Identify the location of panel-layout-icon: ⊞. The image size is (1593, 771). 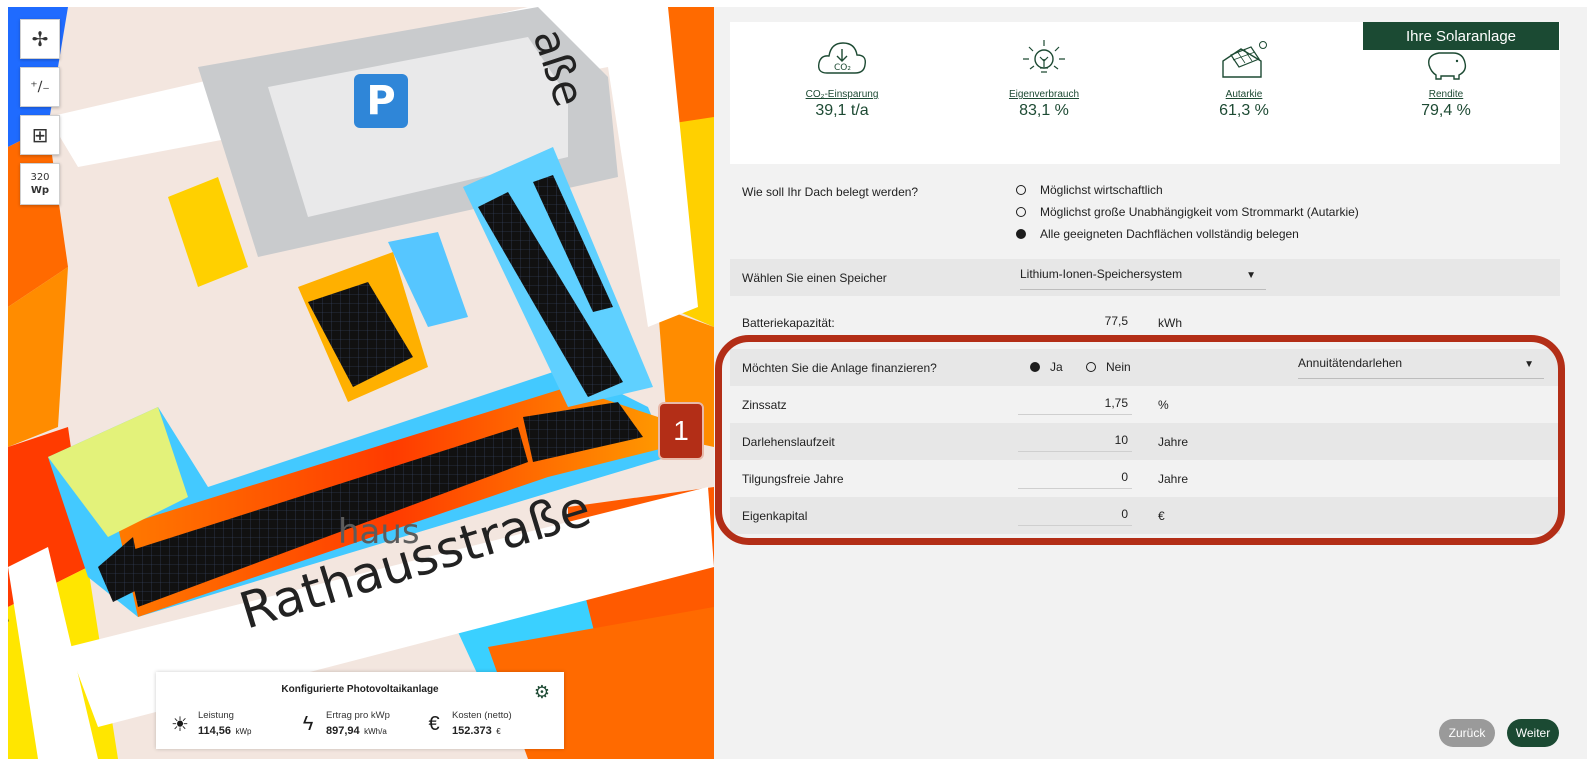
(40, 135).